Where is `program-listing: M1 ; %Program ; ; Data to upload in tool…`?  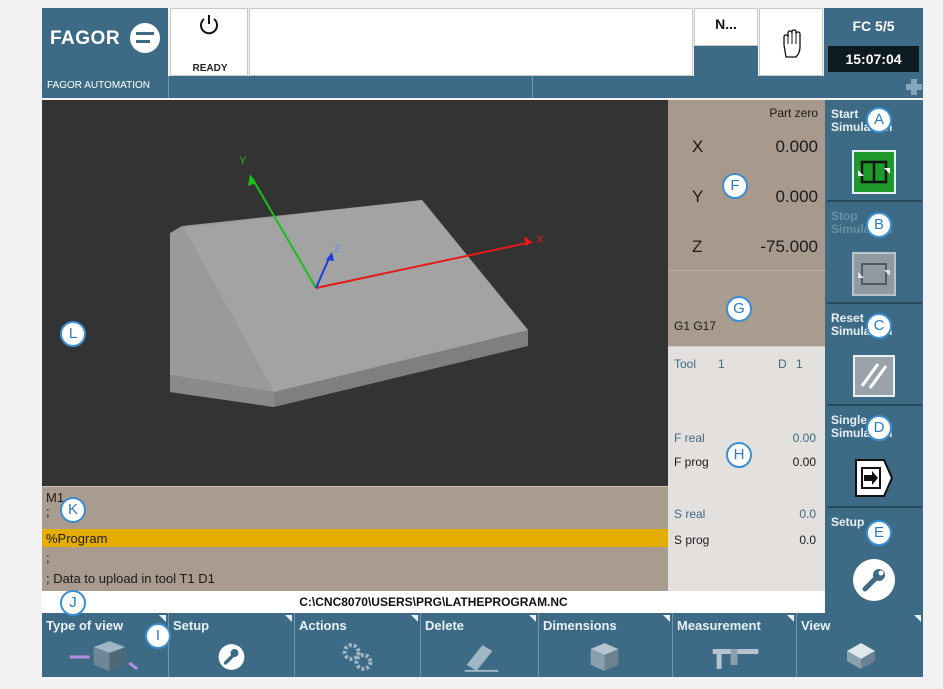
program-listing: M1 ; %Program ; ; Data to upload in tool… is located at coordinates (355, 538).